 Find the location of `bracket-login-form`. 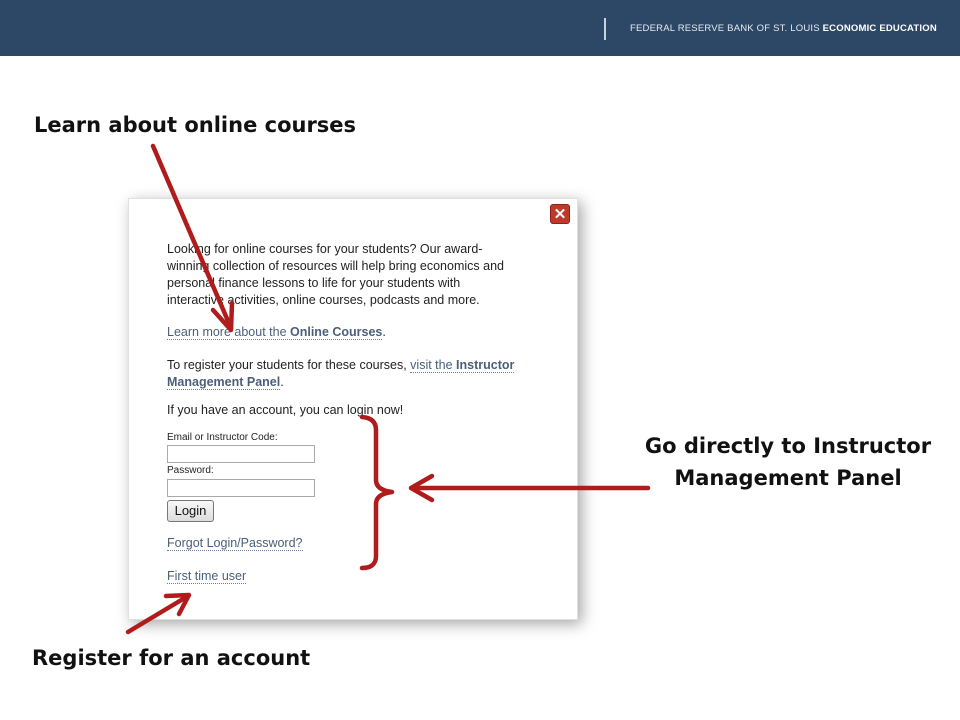

bracket-login-form is located at coordinates (377, 492).